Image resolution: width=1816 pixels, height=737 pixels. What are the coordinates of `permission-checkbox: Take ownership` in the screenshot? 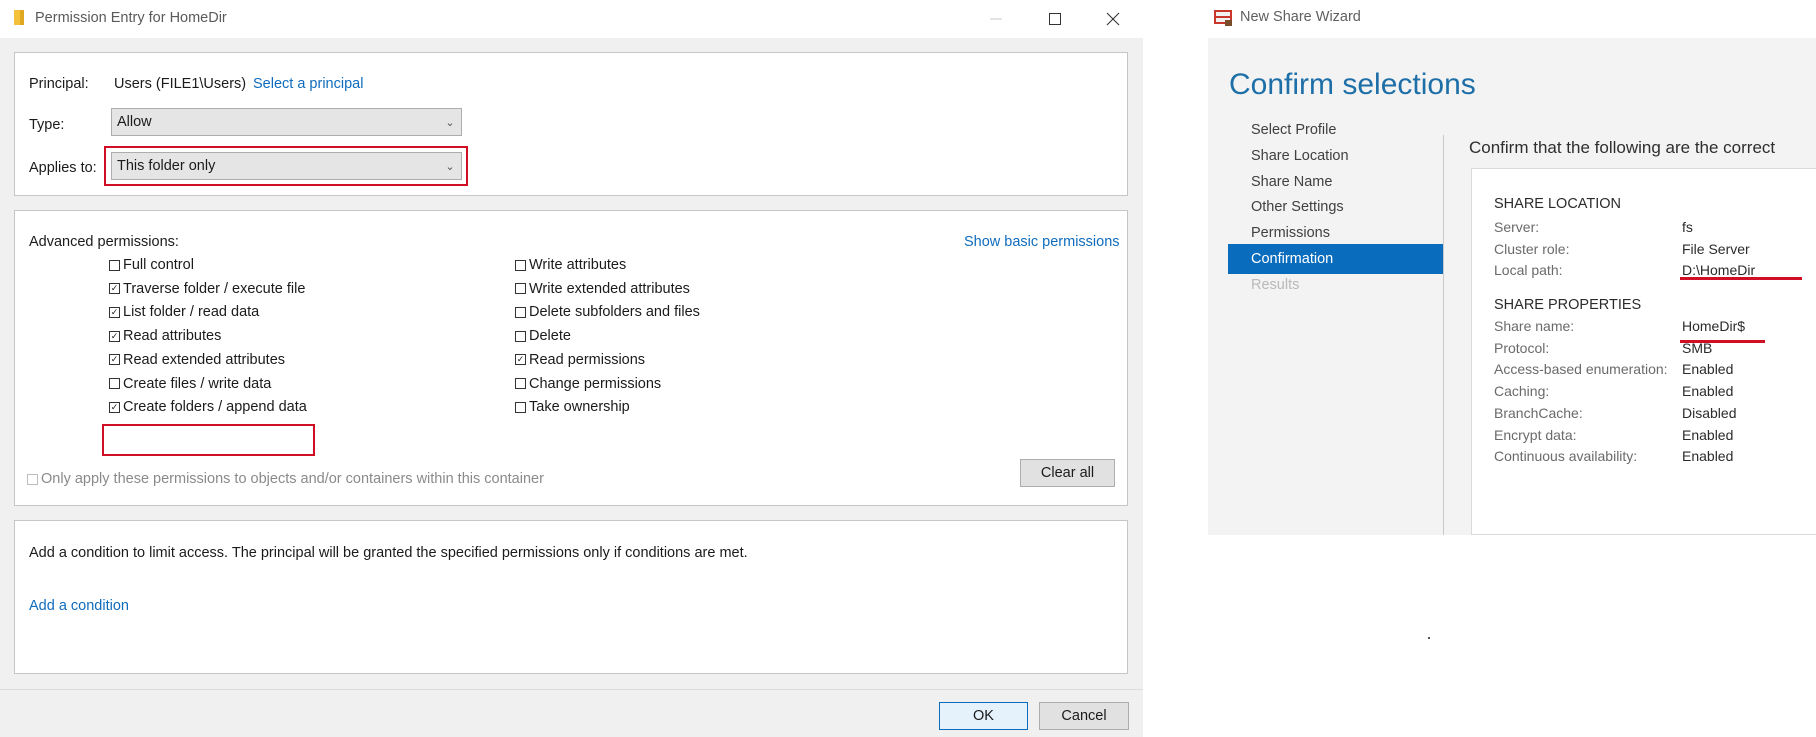 It's located at (572, 407).